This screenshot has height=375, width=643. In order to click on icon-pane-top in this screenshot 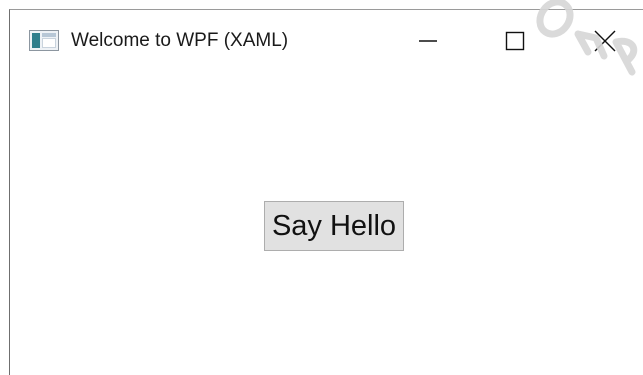, I will do `click(49, 35)`.